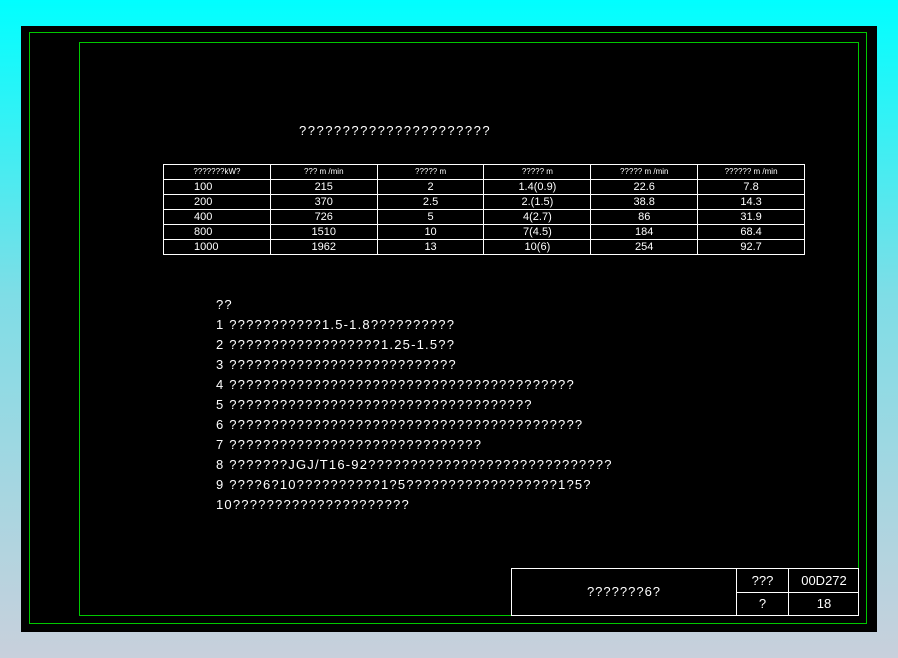 The height and width of the screenshot is (658, 898). Describe the element at coordinates (217, 187) in the screenshot. I see `table-cell: 100` at that location.